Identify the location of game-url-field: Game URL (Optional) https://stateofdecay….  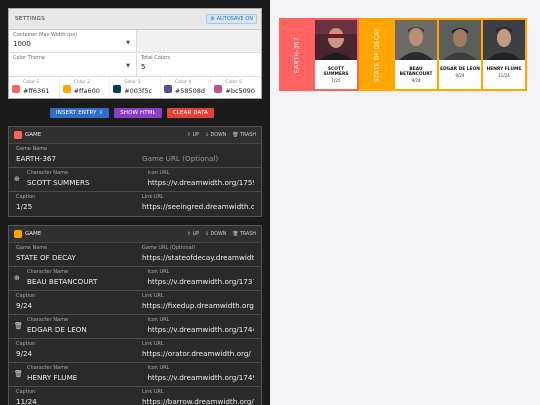
(198, 254).